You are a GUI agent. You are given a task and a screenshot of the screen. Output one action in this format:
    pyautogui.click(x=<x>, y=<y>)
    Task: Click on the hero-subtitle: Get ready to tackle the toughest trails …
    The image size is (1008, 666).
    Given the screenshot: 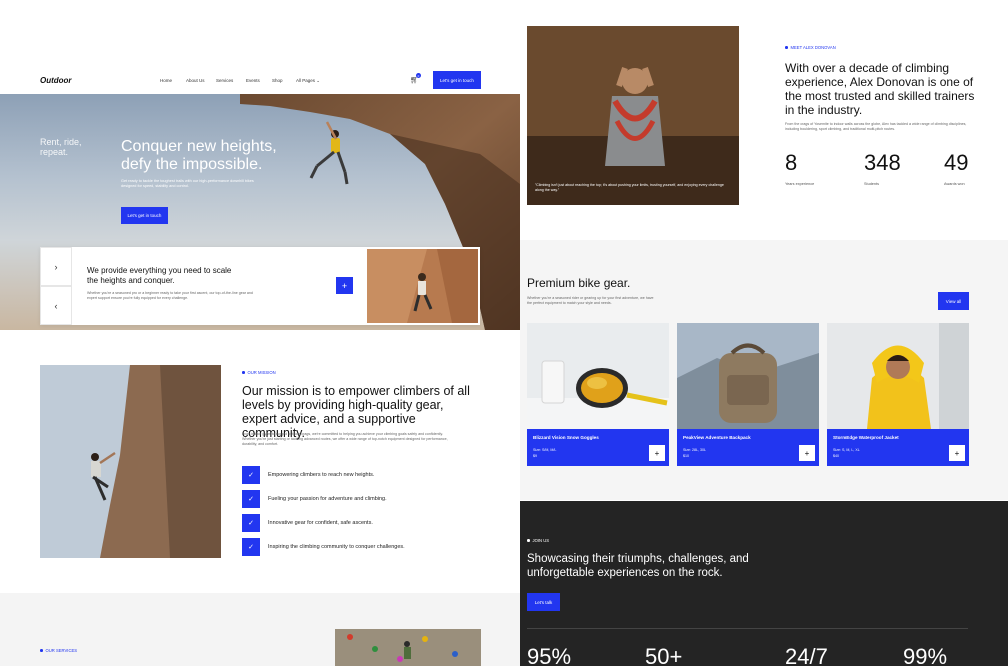 What is the action you would take?
    pyautogui.click(x=187, y=183)
    